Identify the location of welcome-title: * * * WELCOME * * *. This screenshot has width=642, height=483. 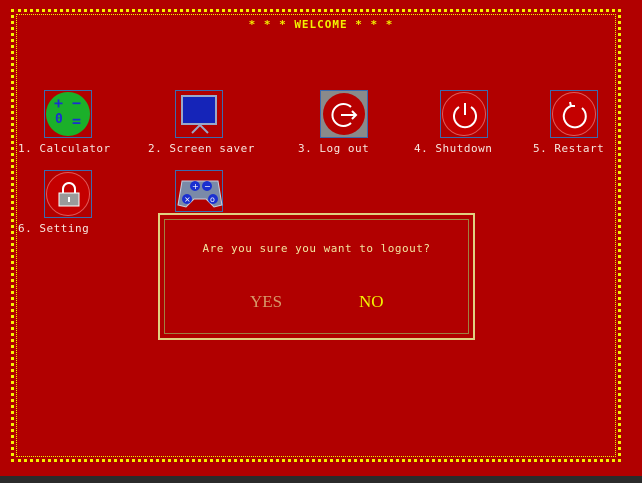
(321, 24).